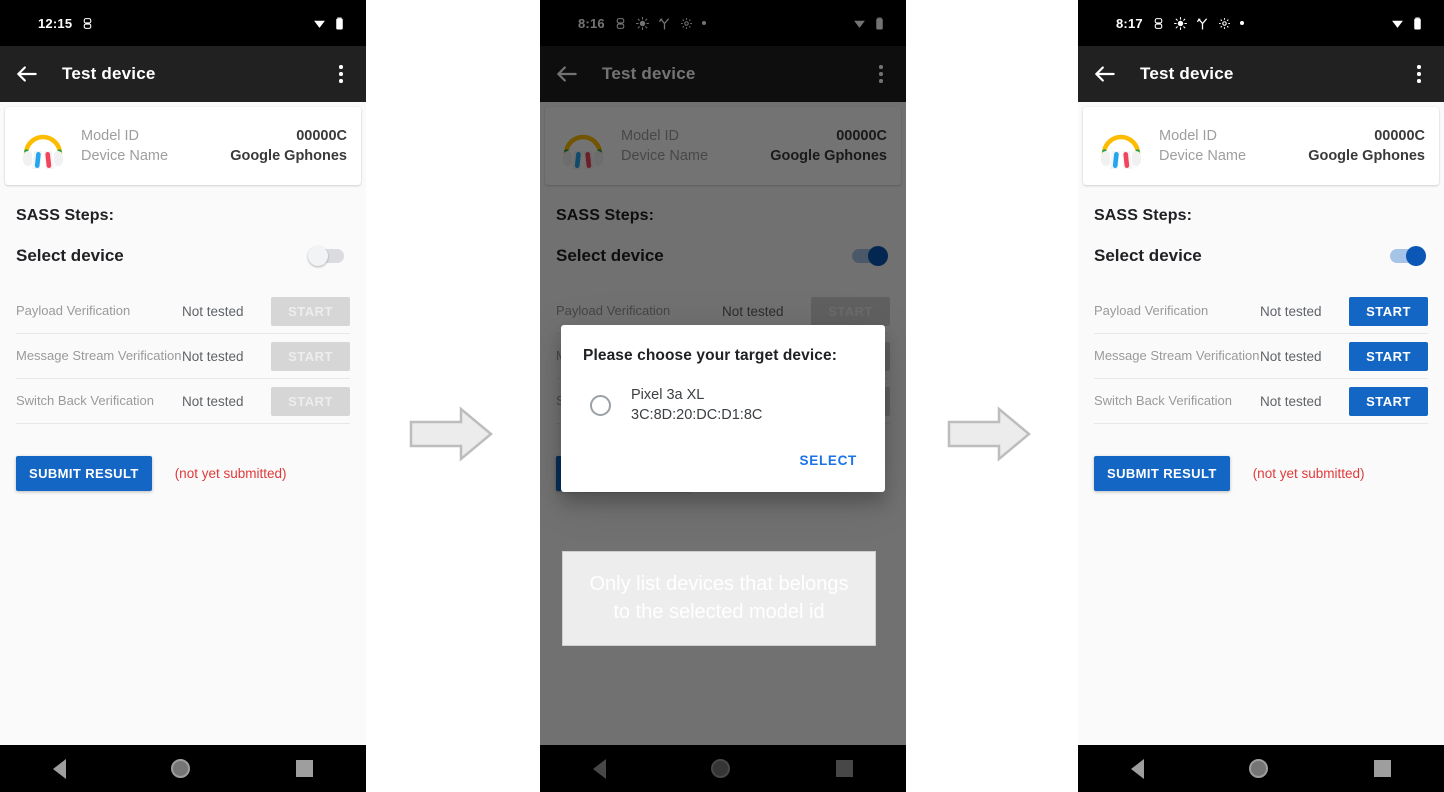  Describe the element at coordinates (1129, 23) in the screenshot. I see `status-bar-clock: 8:17` at that location.